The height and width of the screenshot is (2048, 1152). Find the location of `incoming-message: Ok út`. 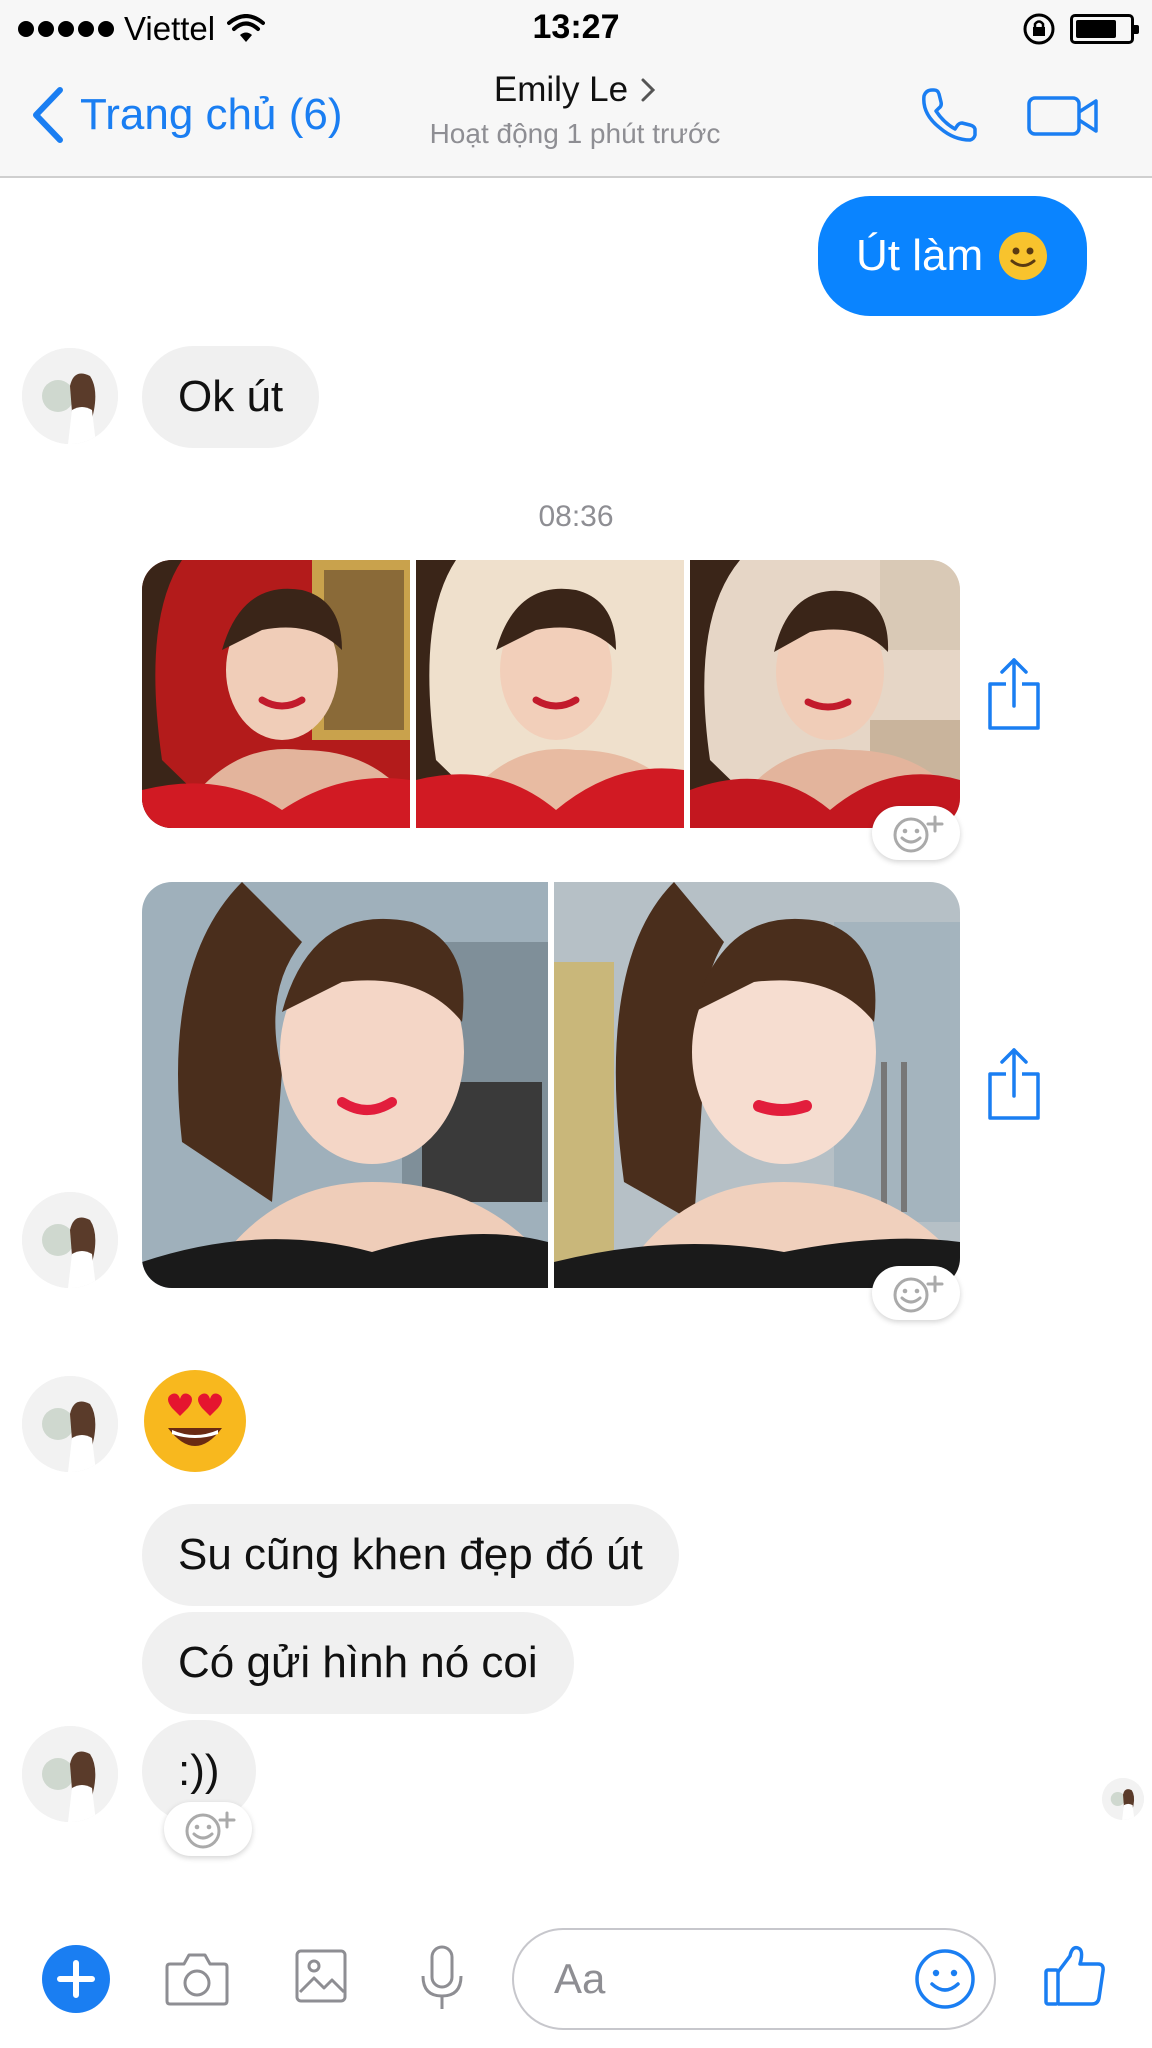

incoming-message: Ok út is located at coordinates (231, 397).